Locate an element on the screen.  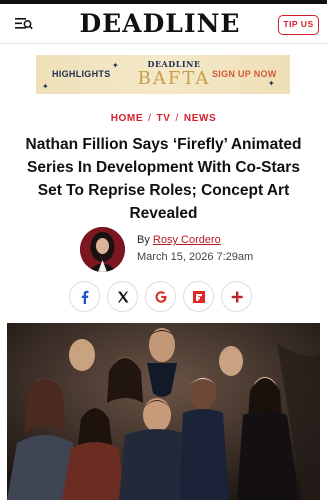
breadcrumb-tv: TV is located at coordinates (164, 118).